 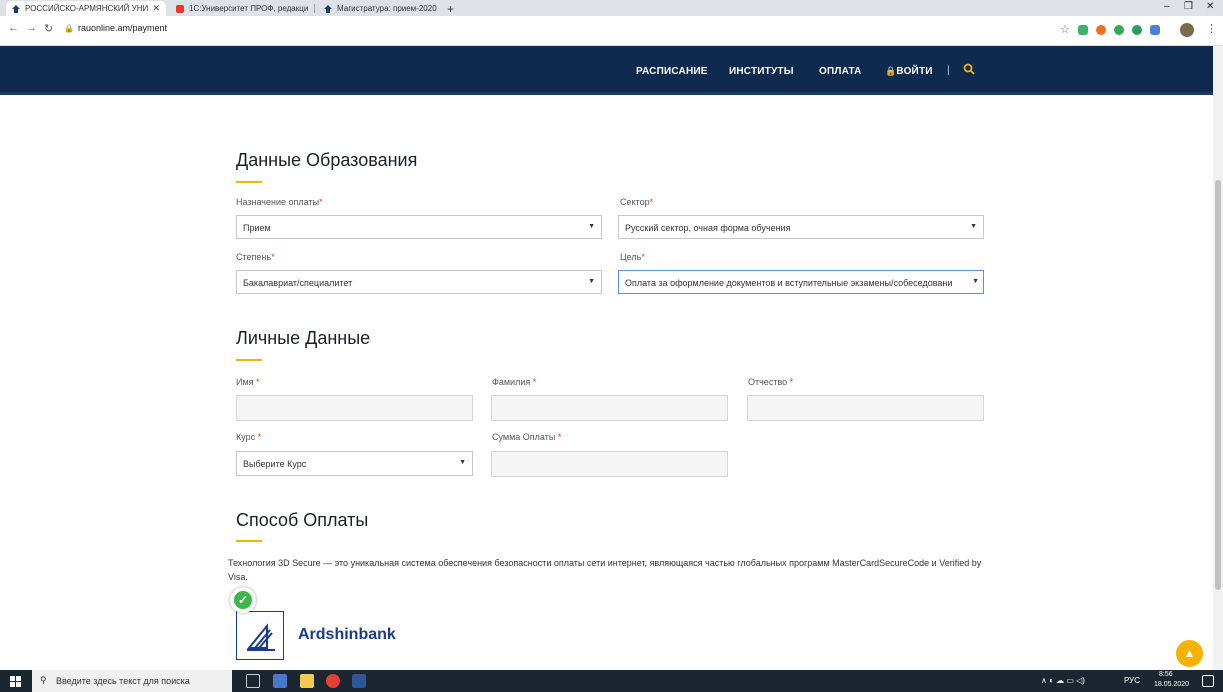 I want to click on task-view-icon, so click(x=253, y=681).